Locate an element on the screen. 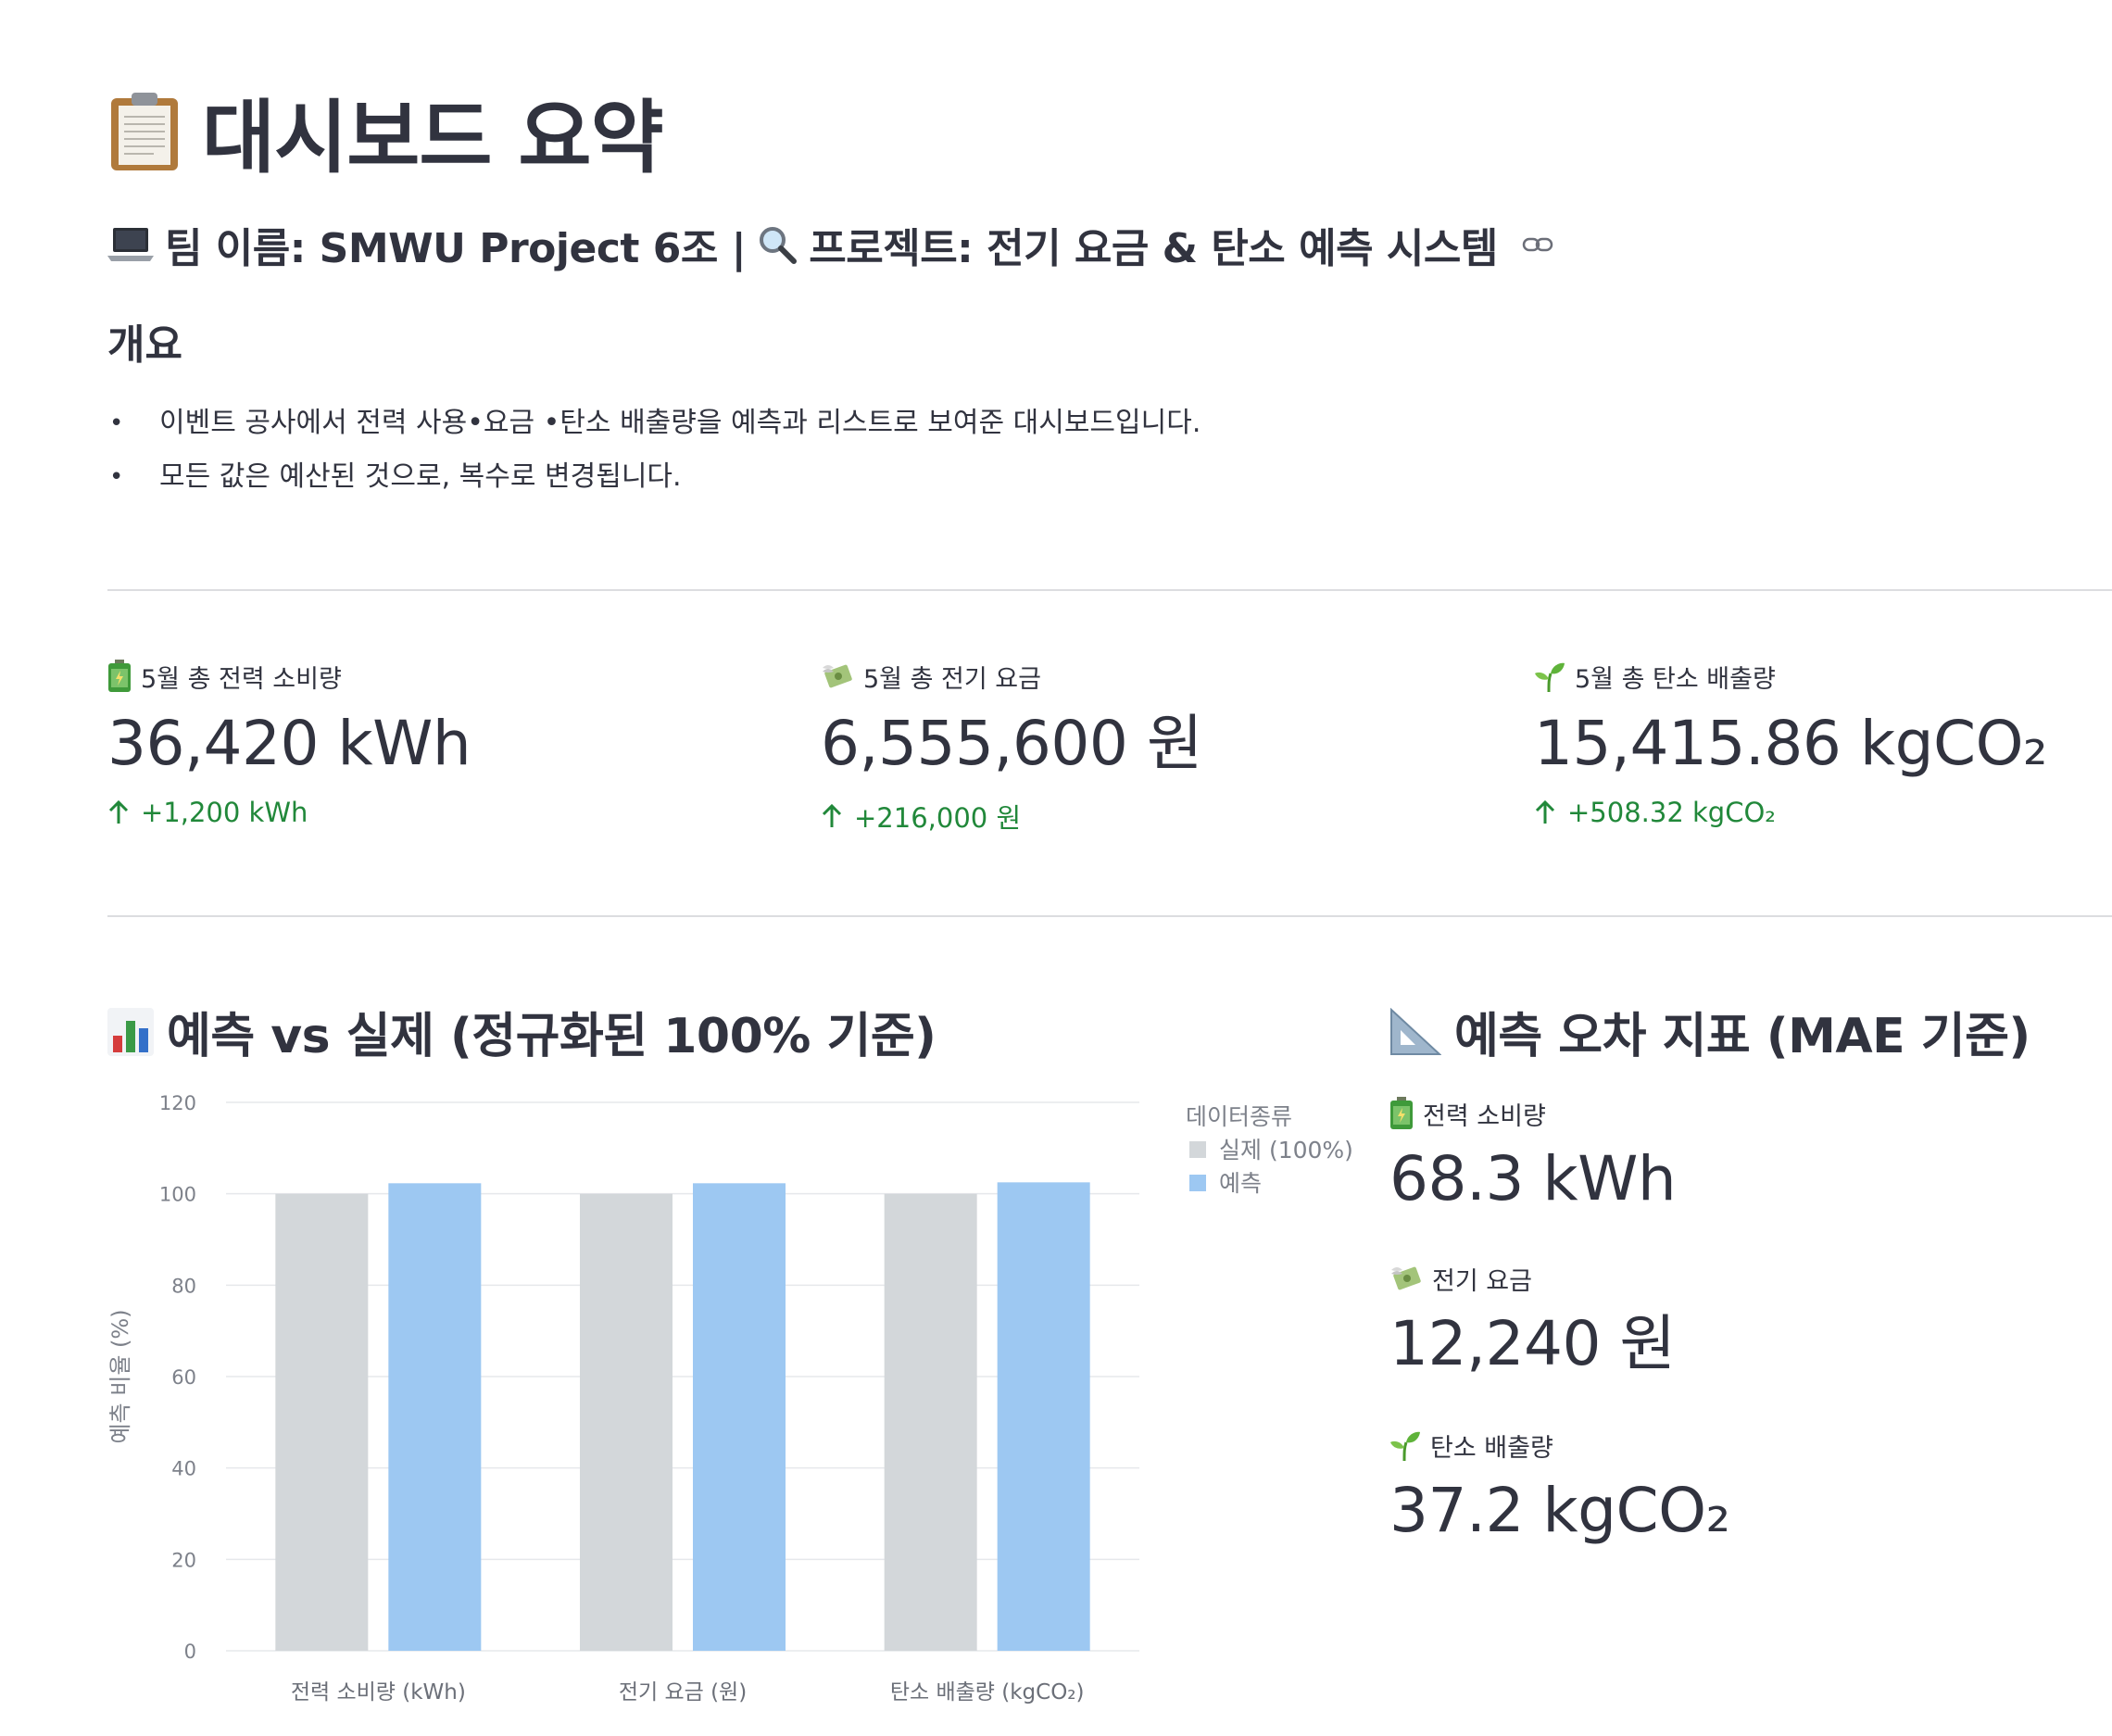 Image resolution: width=2112 pixels, height=1736 pixels. y-axis-label: 예측 비율 (%) is located at coordinates (120, 1376).